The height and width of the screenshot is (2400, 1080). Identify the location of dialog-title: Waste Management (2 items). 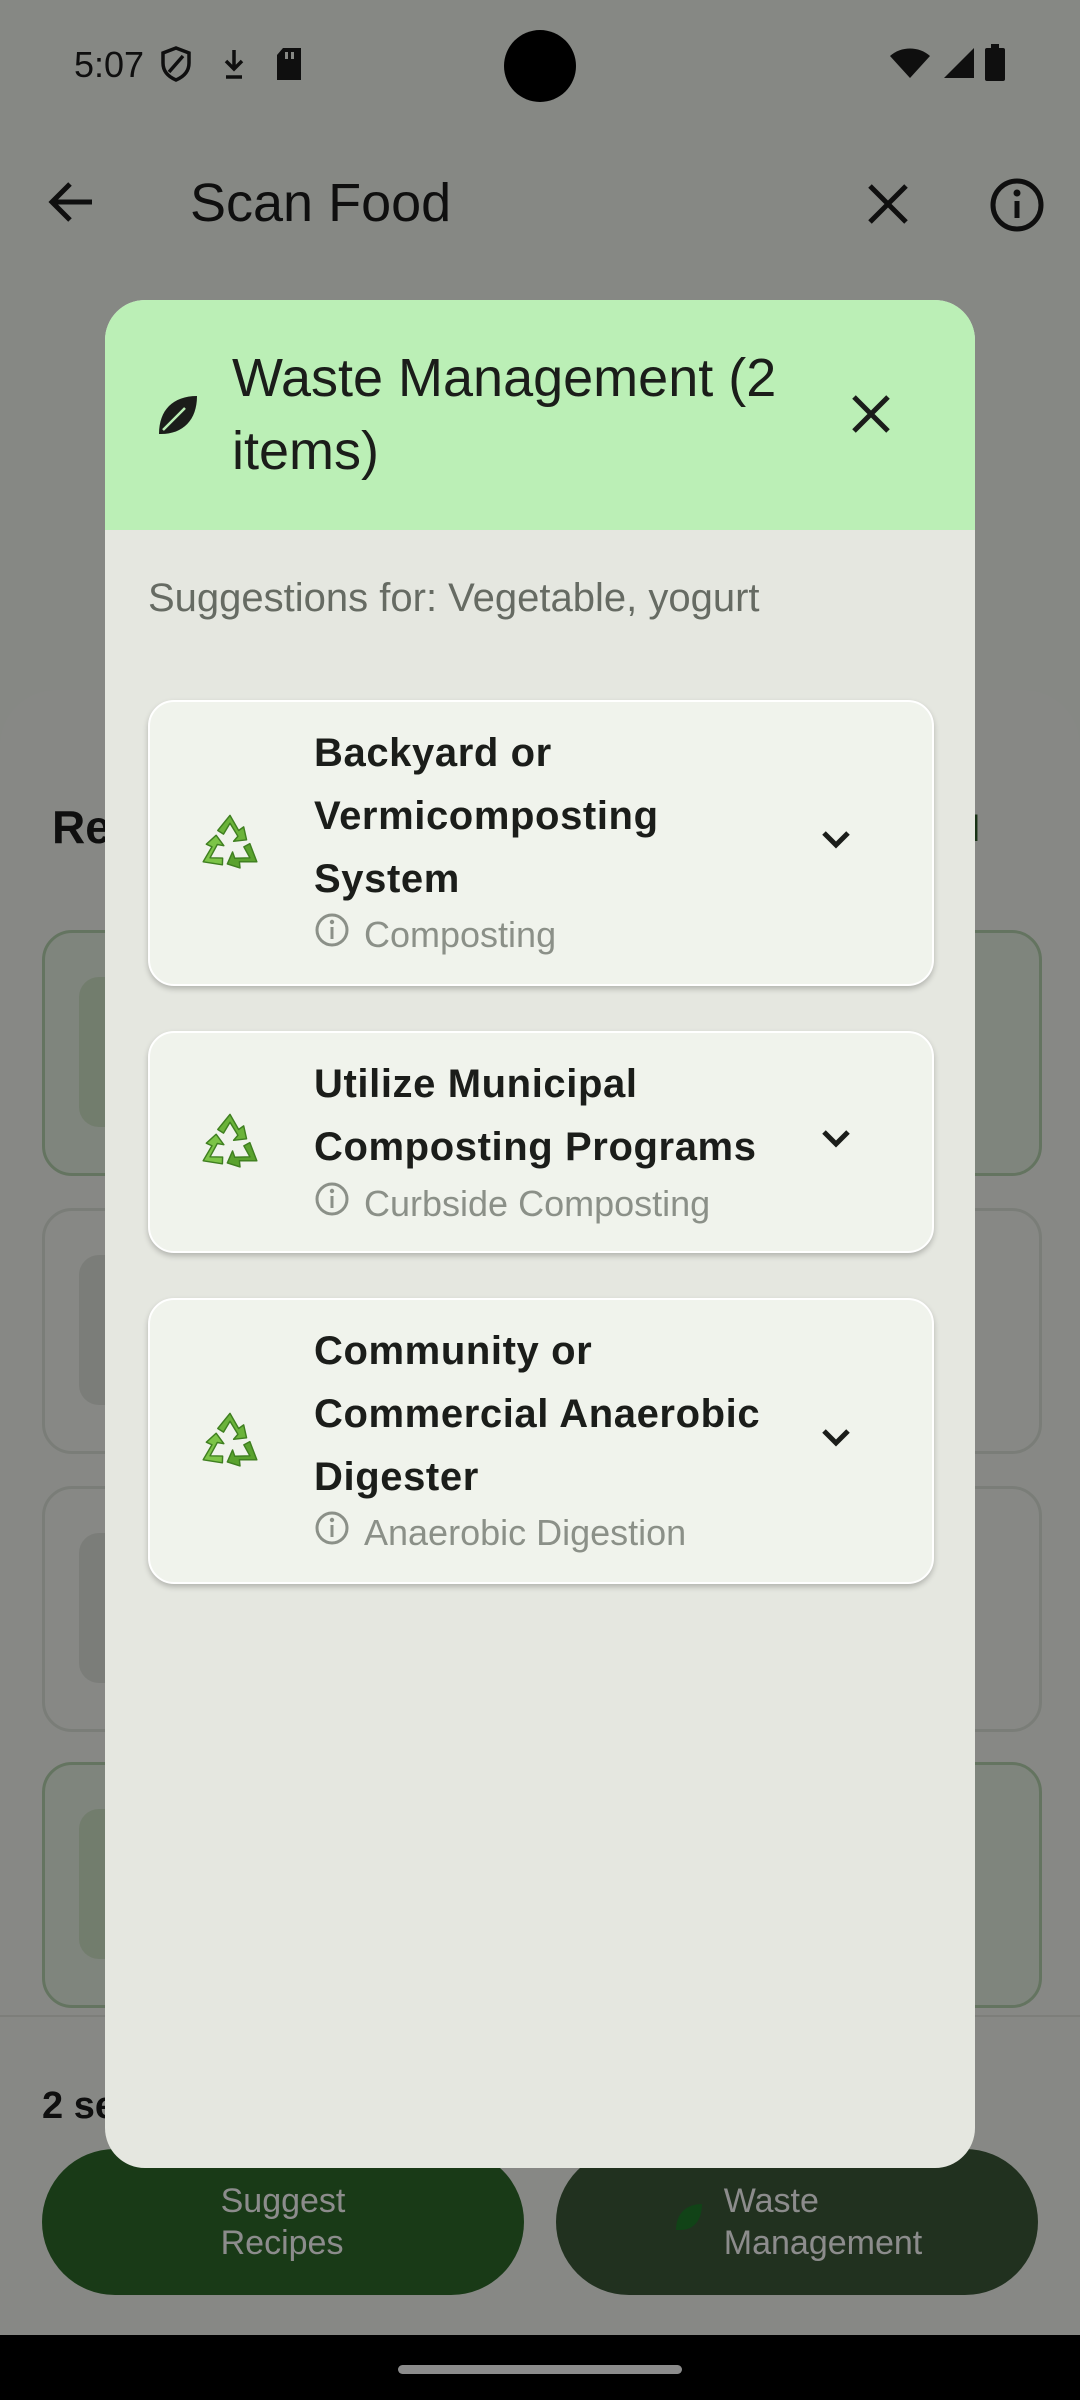
(504, 414).